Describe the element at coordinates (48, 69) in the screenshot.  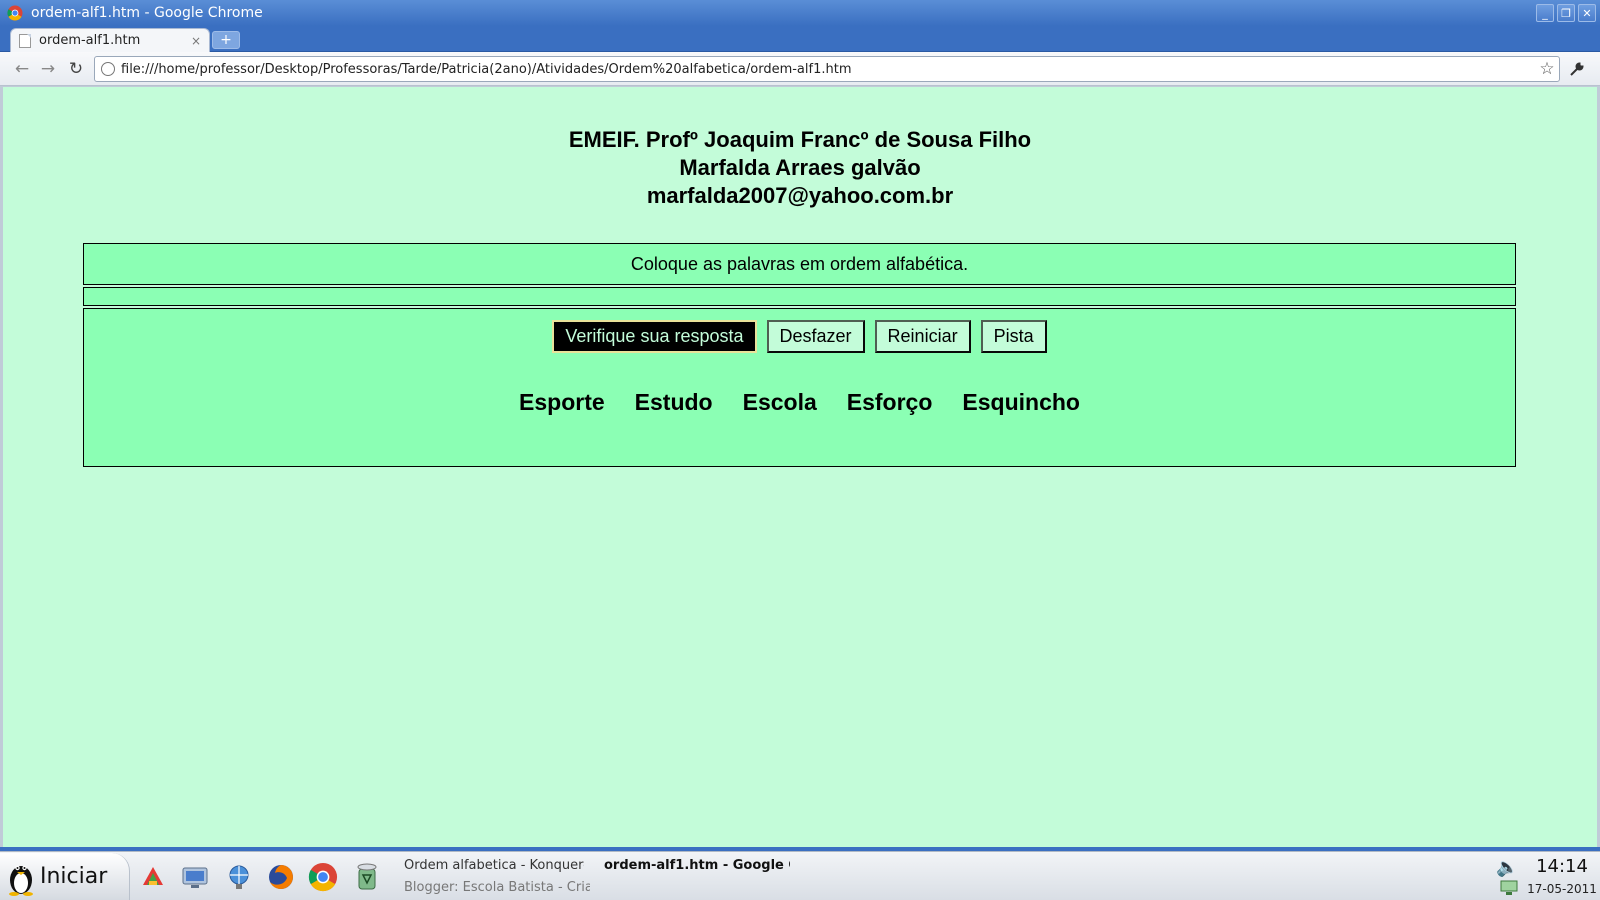
I see `forward-button: →` at that location.